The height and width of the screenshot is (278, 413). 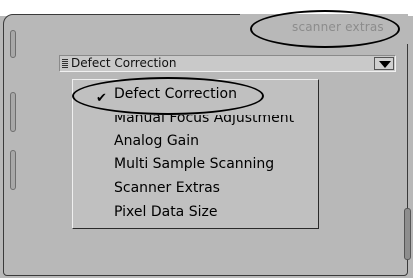 What do you see at coordinates (124, 63) in the screenshot?
I see `dropdown-selected-value: Defect Correction` at bounding box center [124, 63].